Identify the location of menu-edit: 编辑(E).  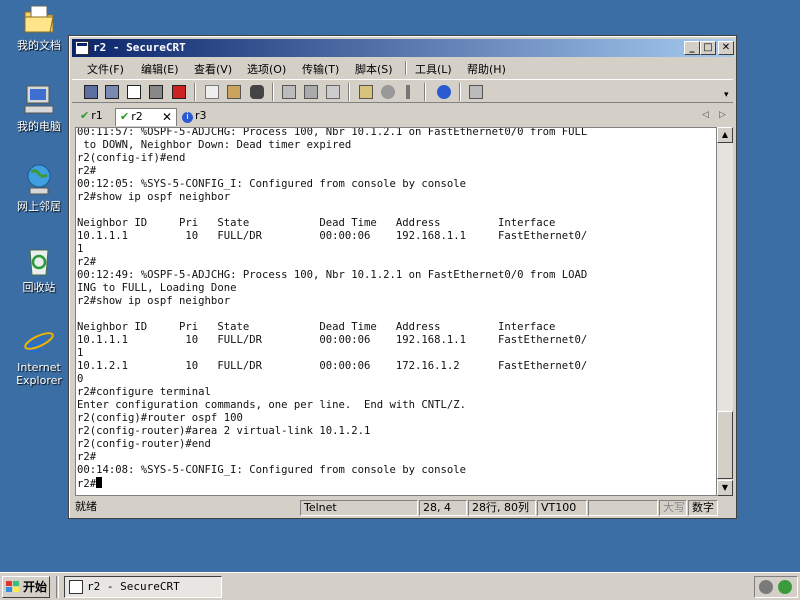
(160, 69).